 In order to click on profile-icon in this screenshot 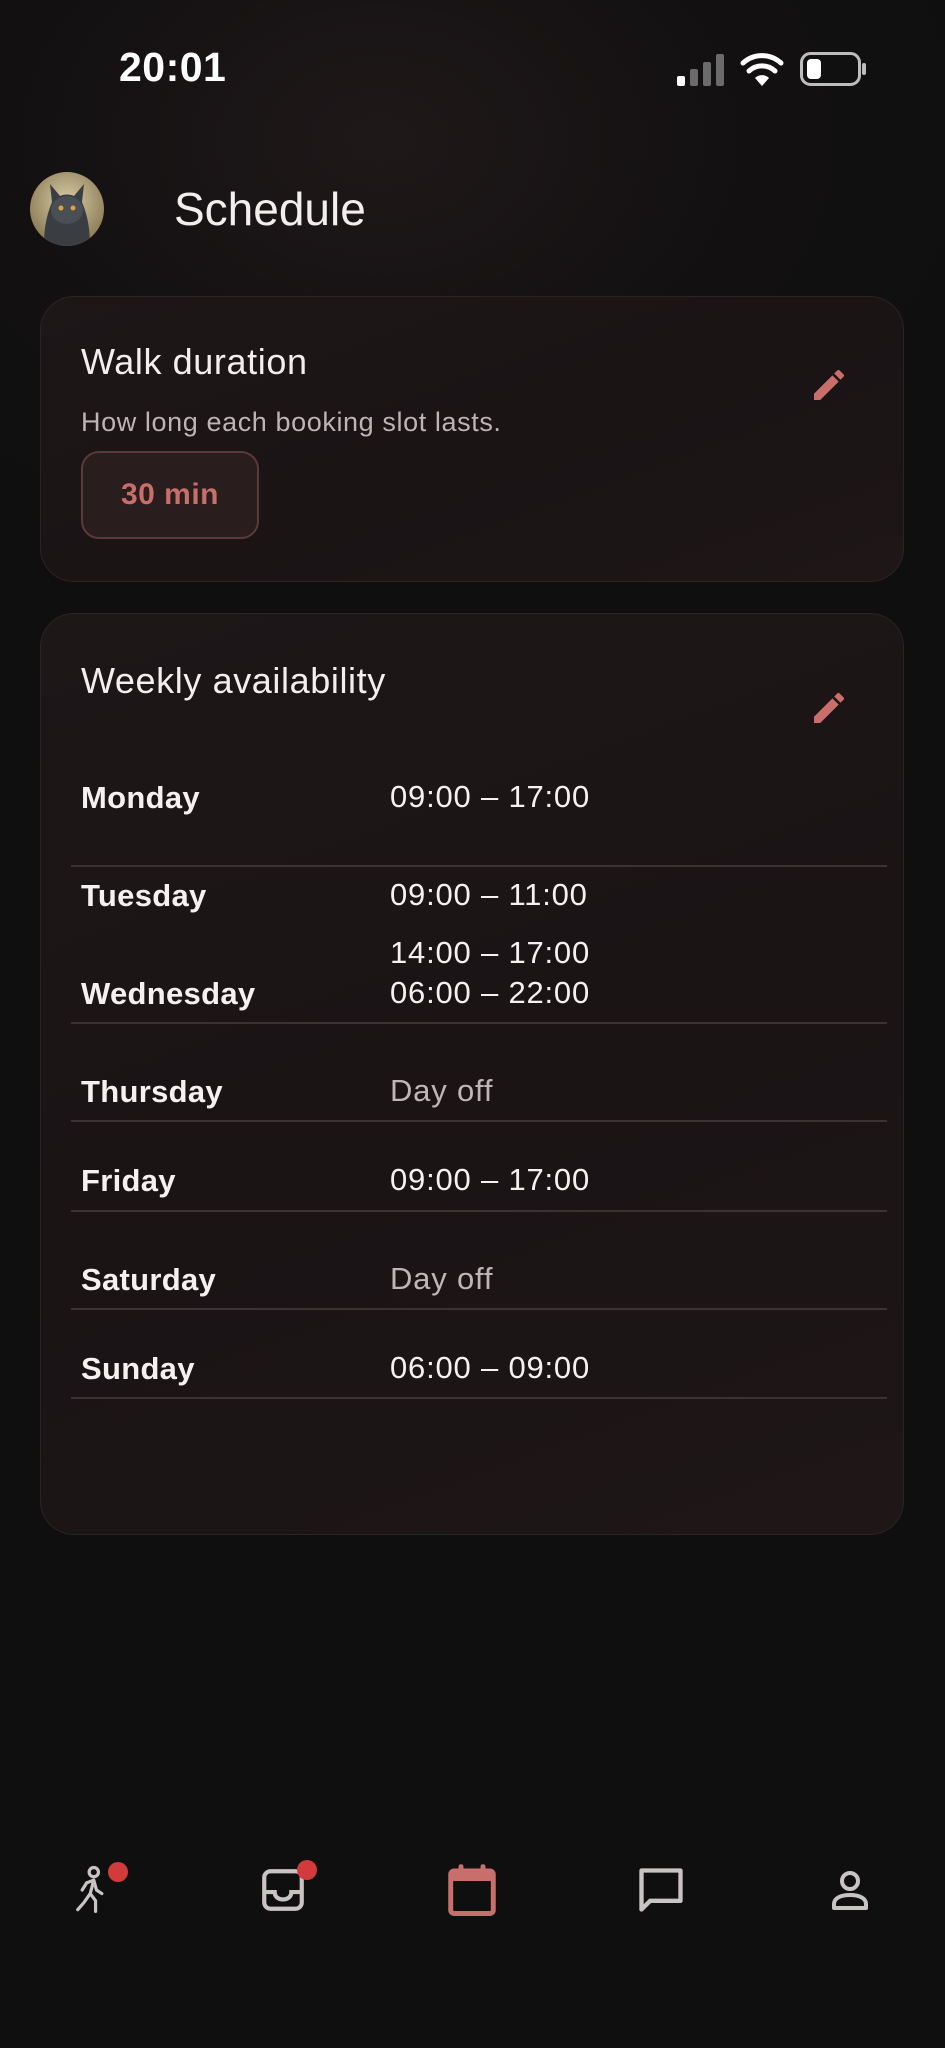, I will do `click(850, 1890)`.